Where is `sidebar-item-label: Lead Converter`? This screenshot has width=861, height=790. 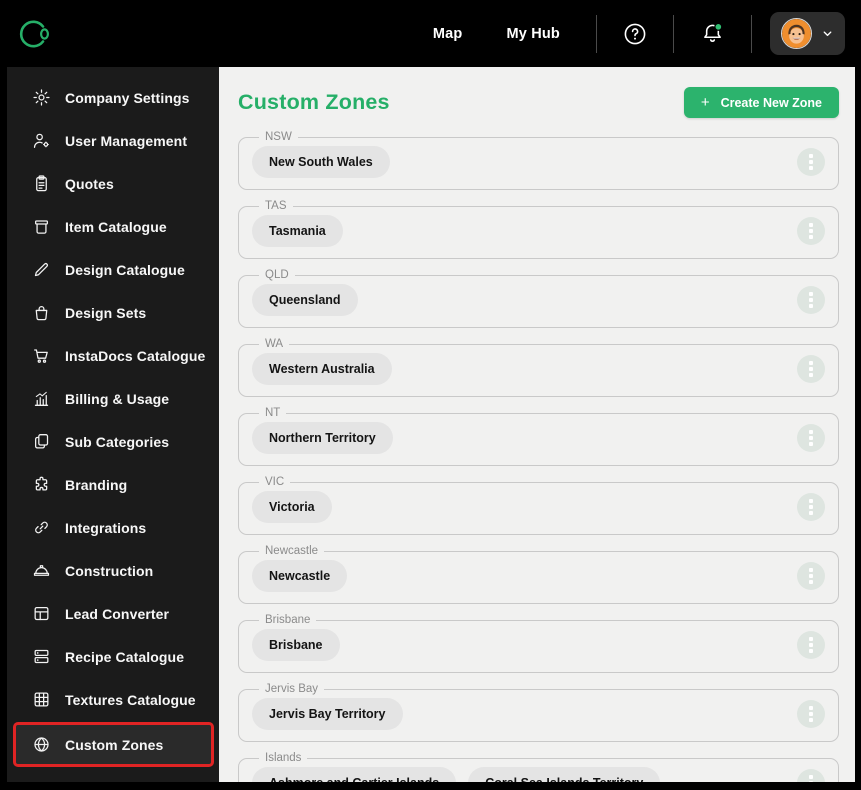
sidebar-item-label: Lead Converter is located at coordinates (117, 613).